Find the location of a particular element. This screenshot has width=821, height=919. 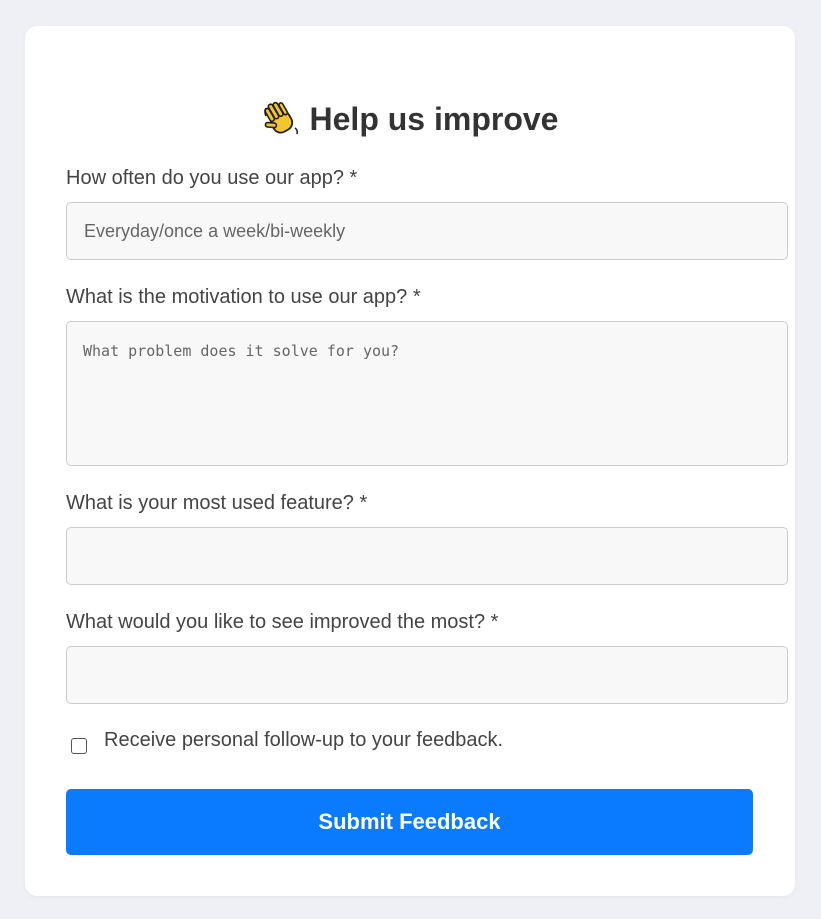

motivation-textarea is located at coordinates (427, 393).